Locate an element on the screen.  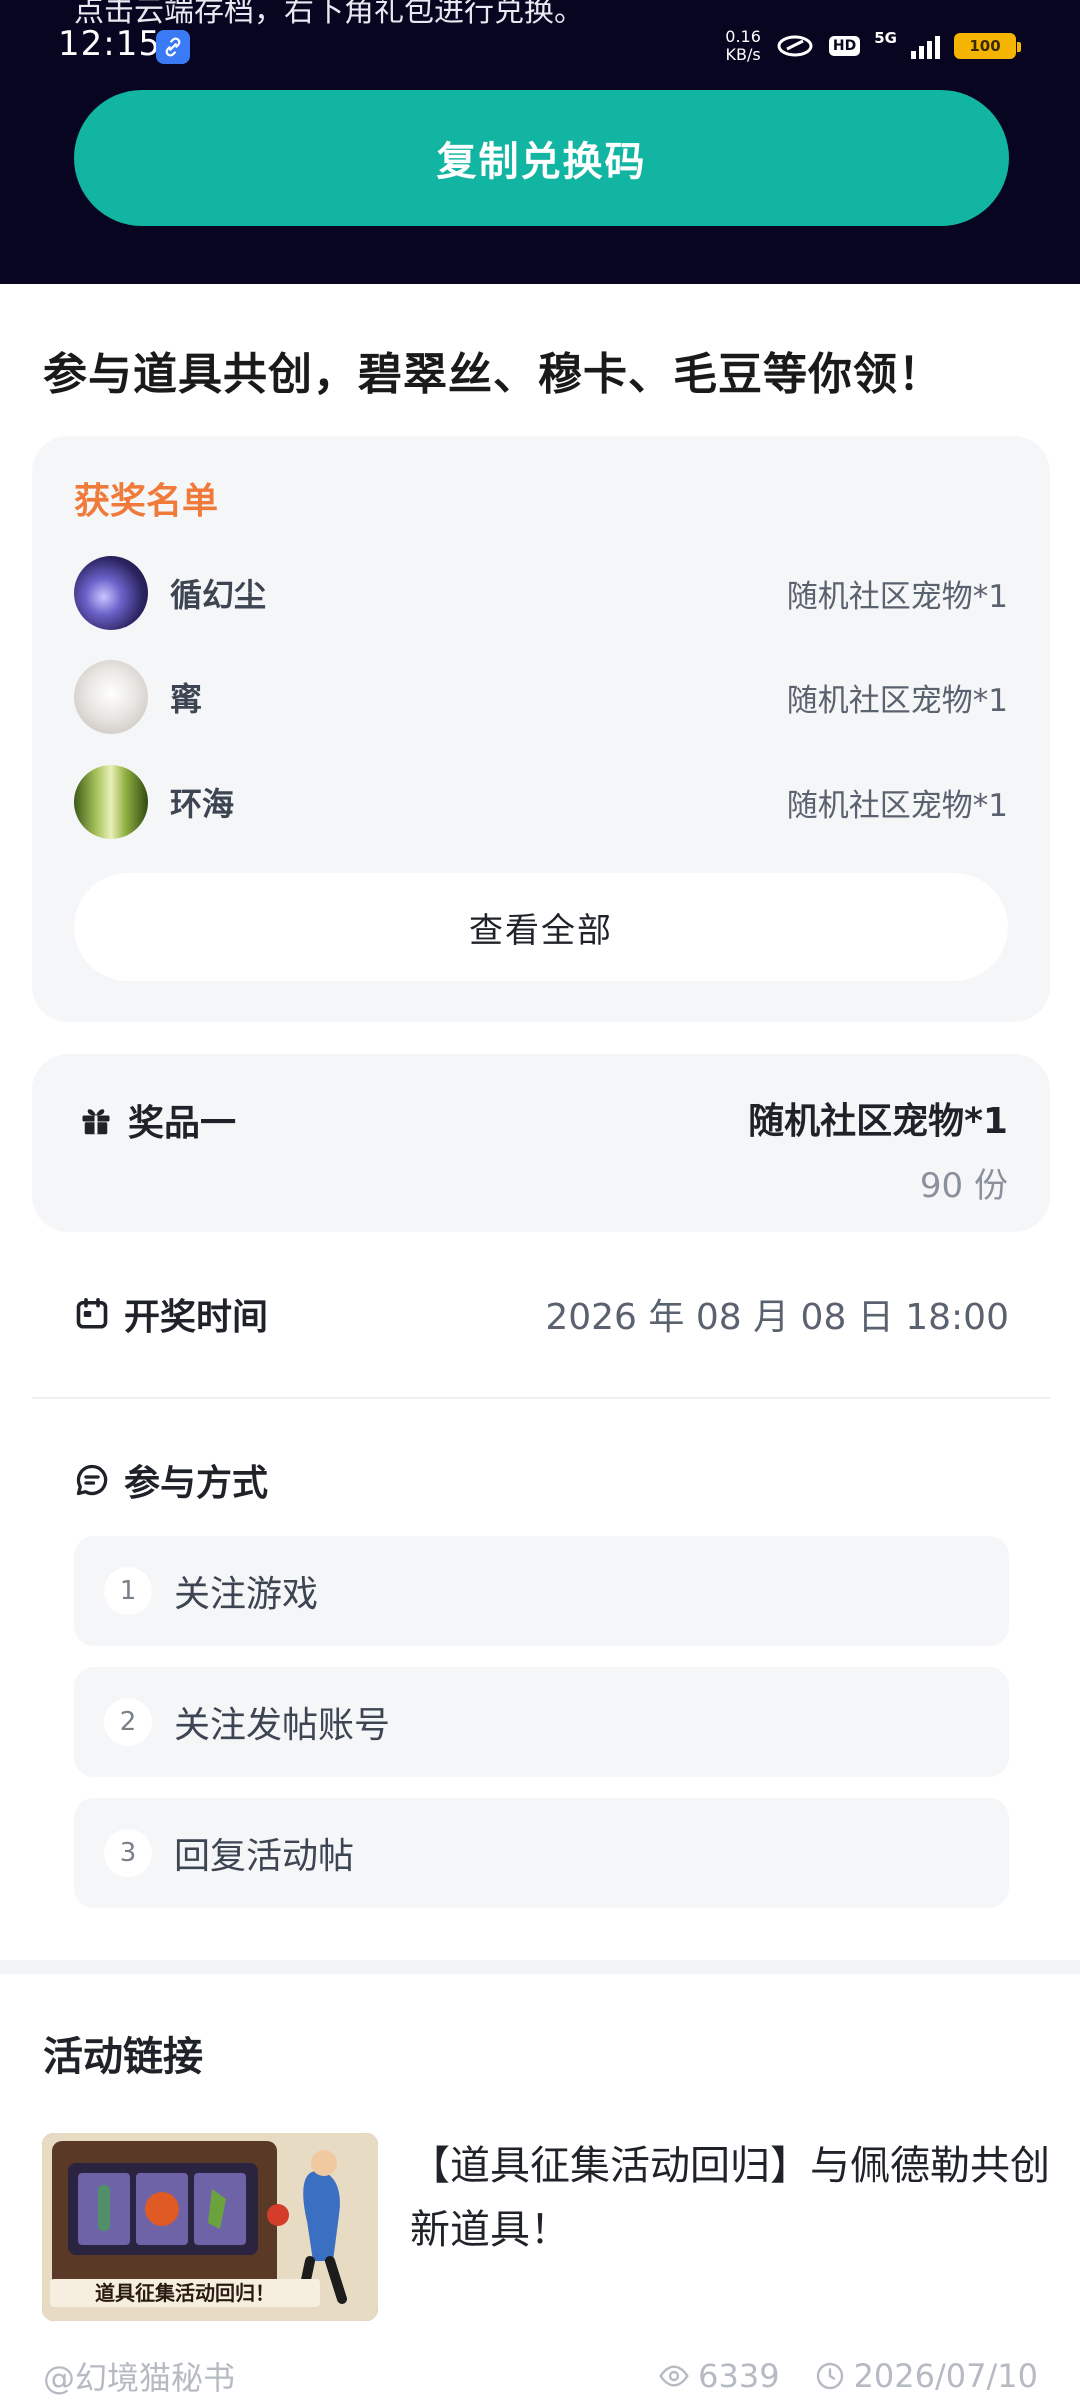
section-divider is located at coordinates (540, 1967).